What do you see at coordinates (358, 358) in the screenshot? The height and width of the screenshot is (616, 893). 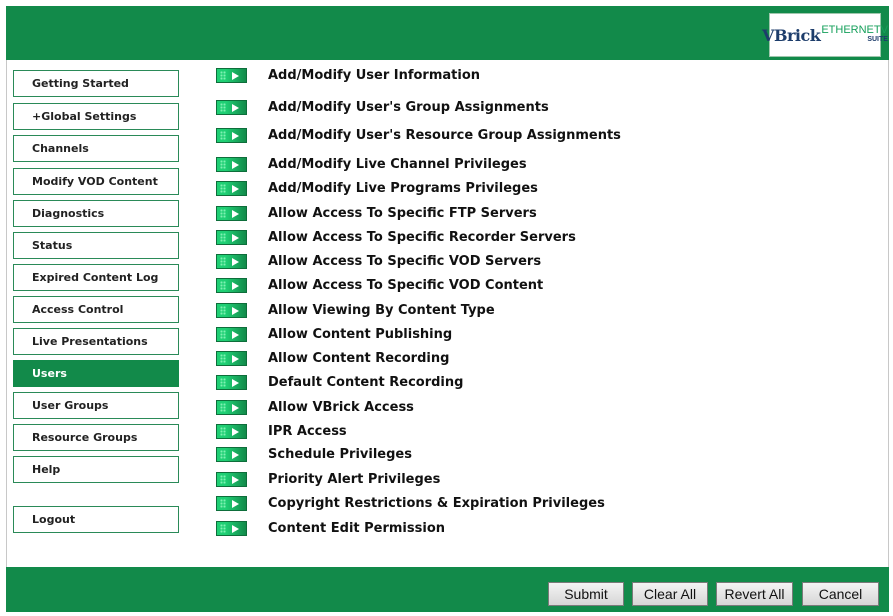 I see `link-label: Allow Content Recording` at bounding box center [358, 358].